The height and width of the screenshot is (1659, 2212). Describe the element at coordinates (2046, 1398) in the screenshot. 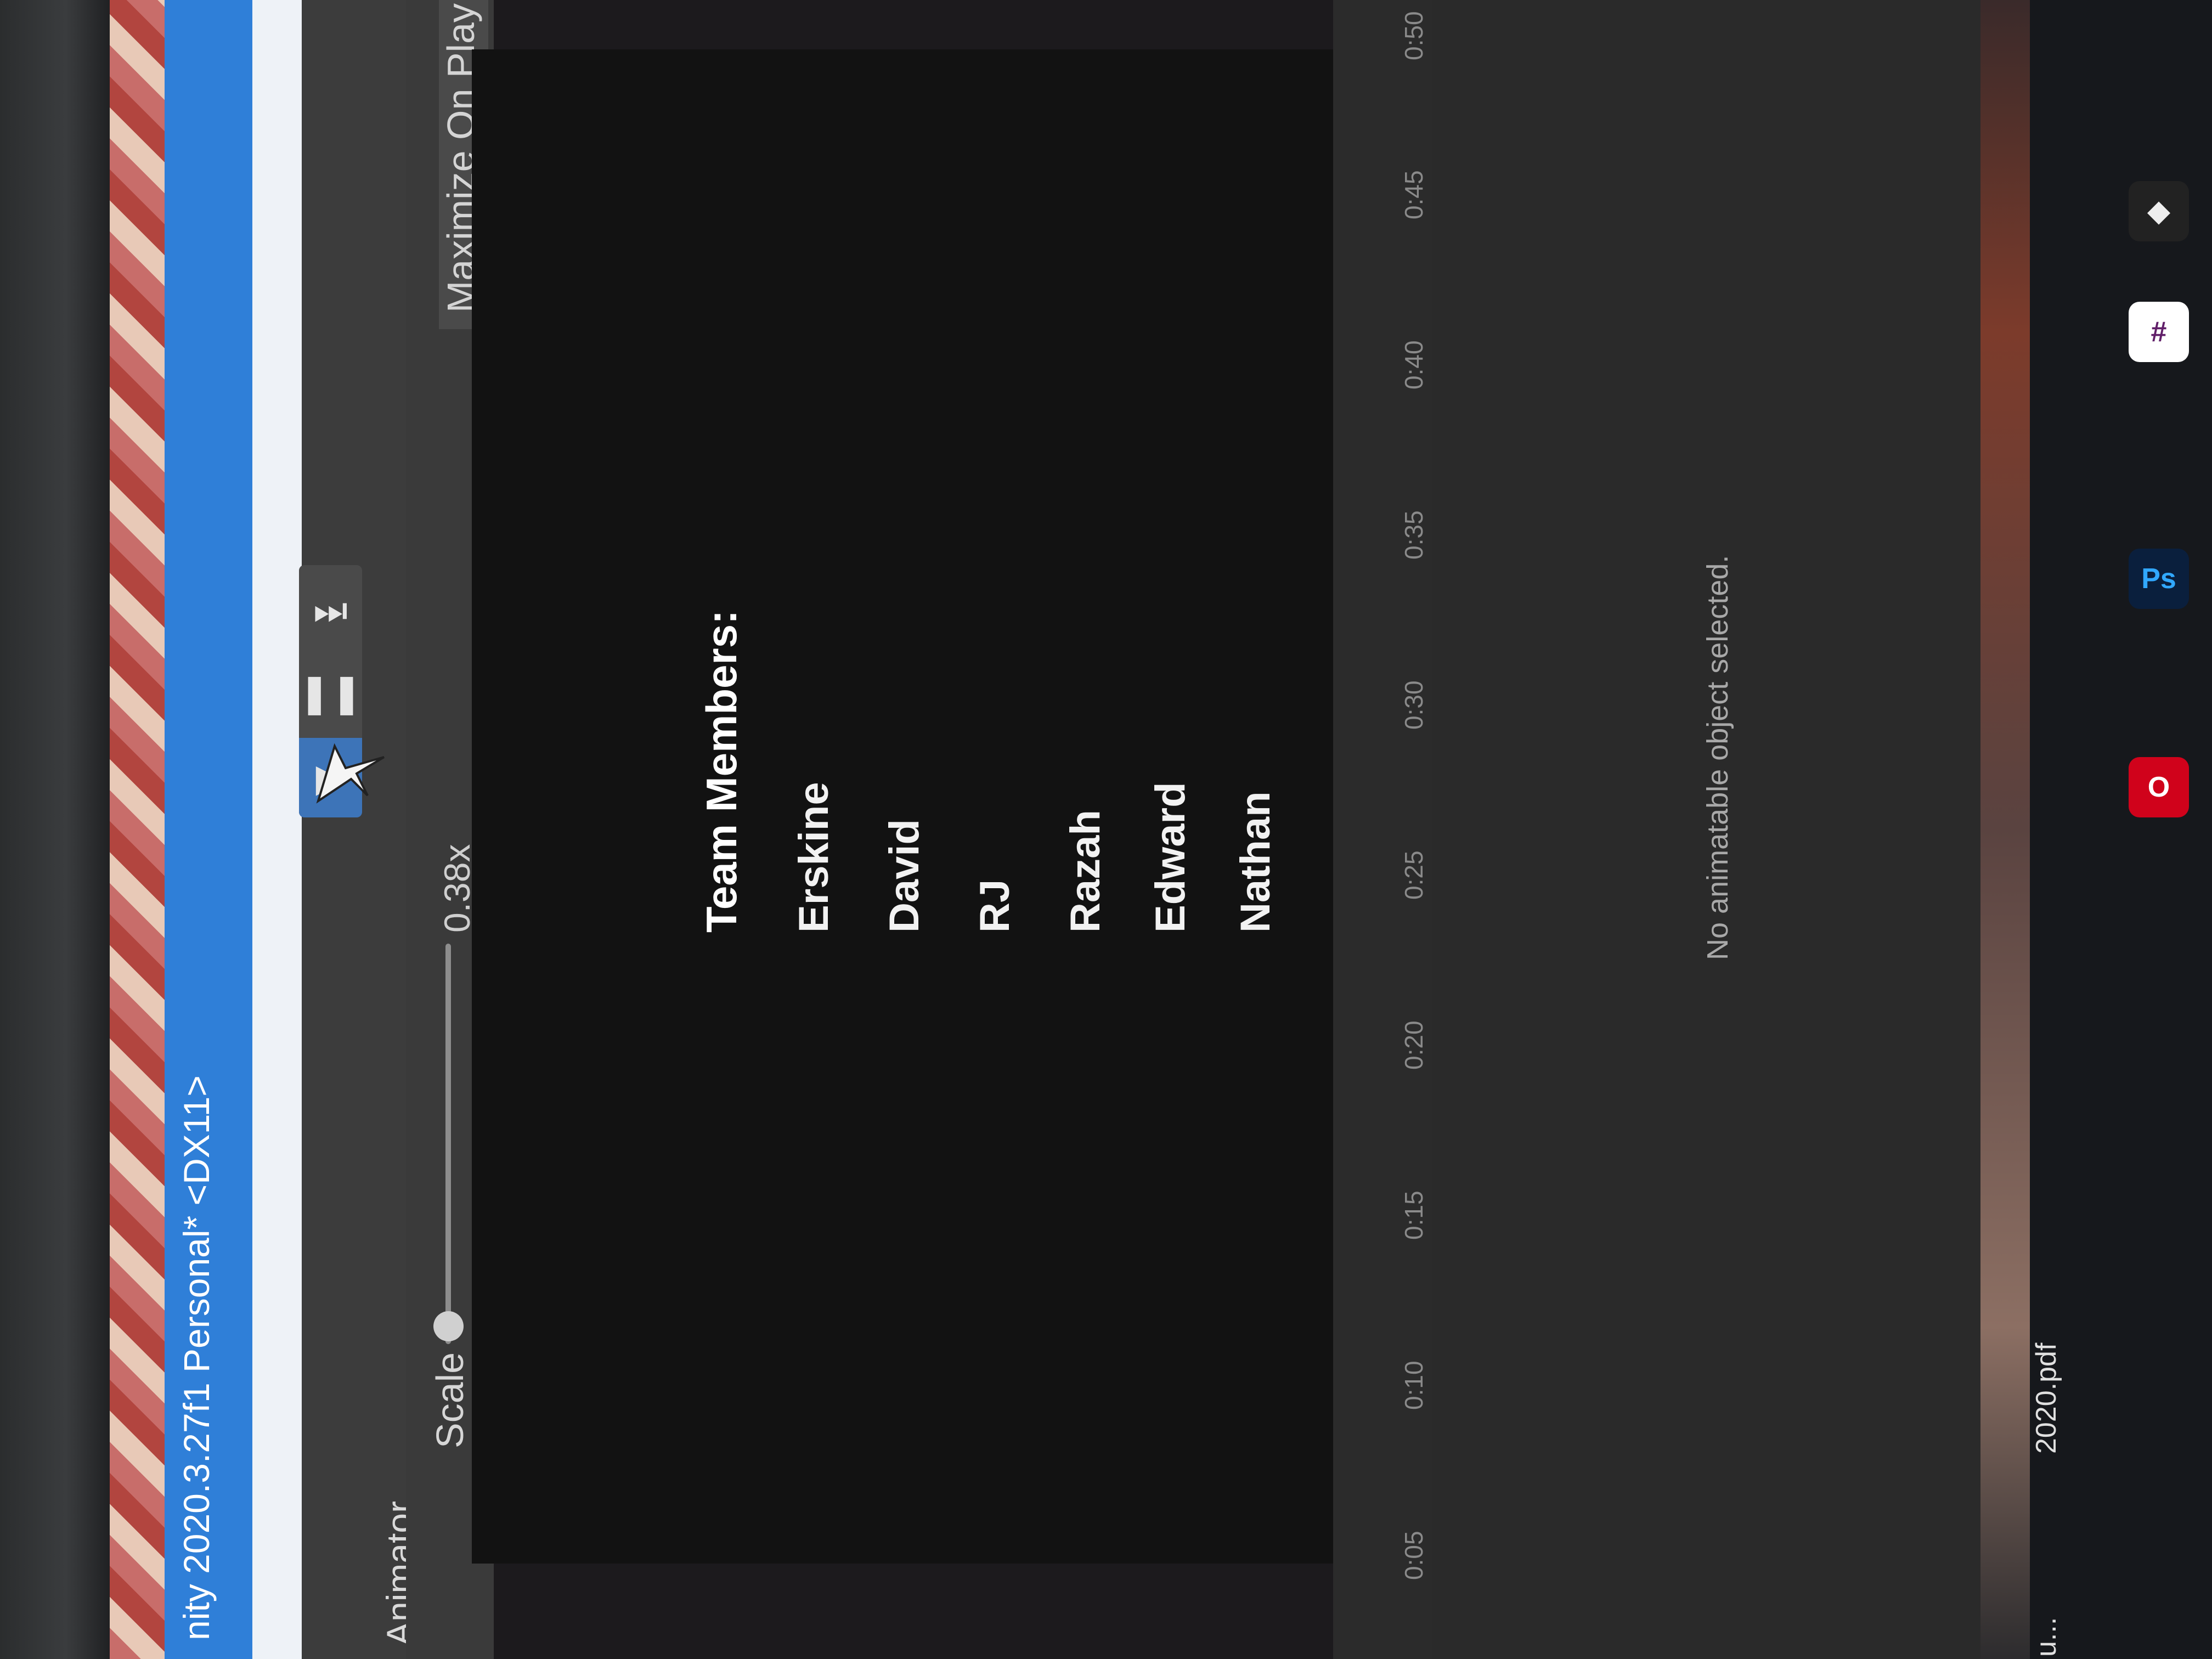

I see `taskbar-file-label: 2020.pdf` at that location.